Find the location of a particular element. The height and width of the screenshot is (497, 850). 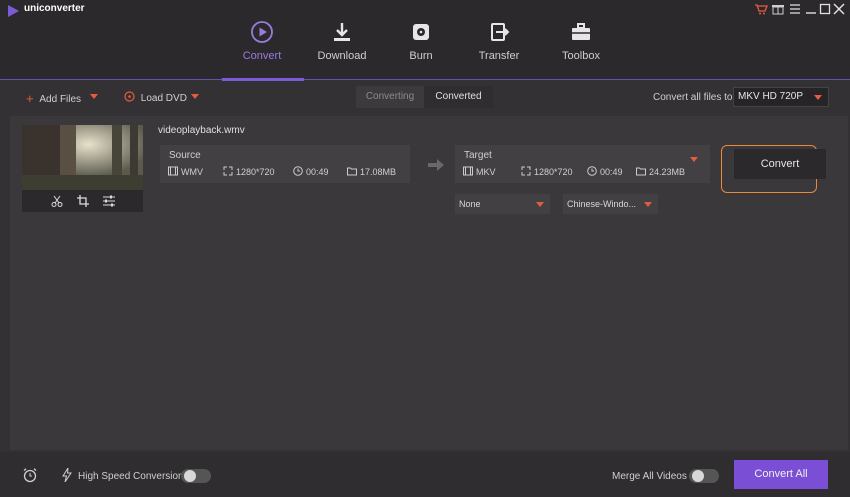

load-dvd-button: Load DVD is located at coordinates (155, 97).